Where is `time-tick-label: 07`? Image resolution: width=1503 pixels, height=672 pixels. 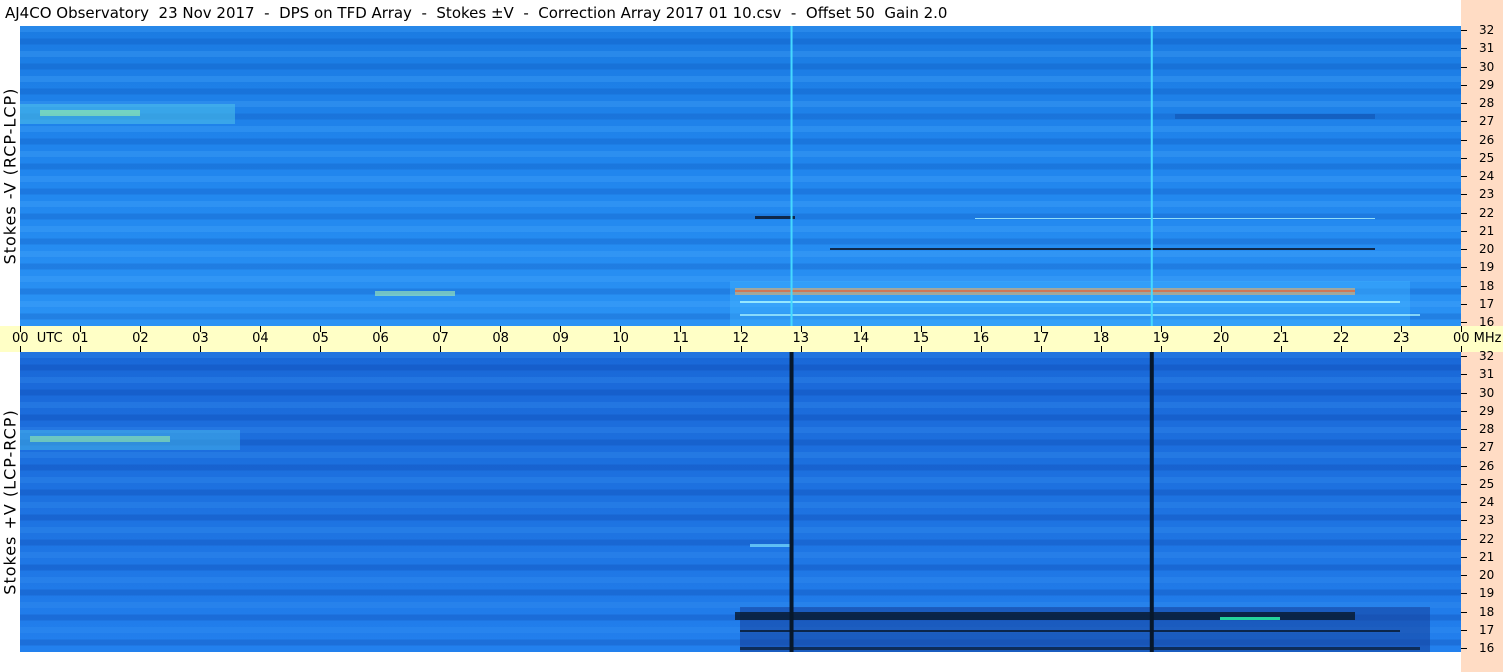 time-tick-label: 07 is located at coordinates (440, 338).